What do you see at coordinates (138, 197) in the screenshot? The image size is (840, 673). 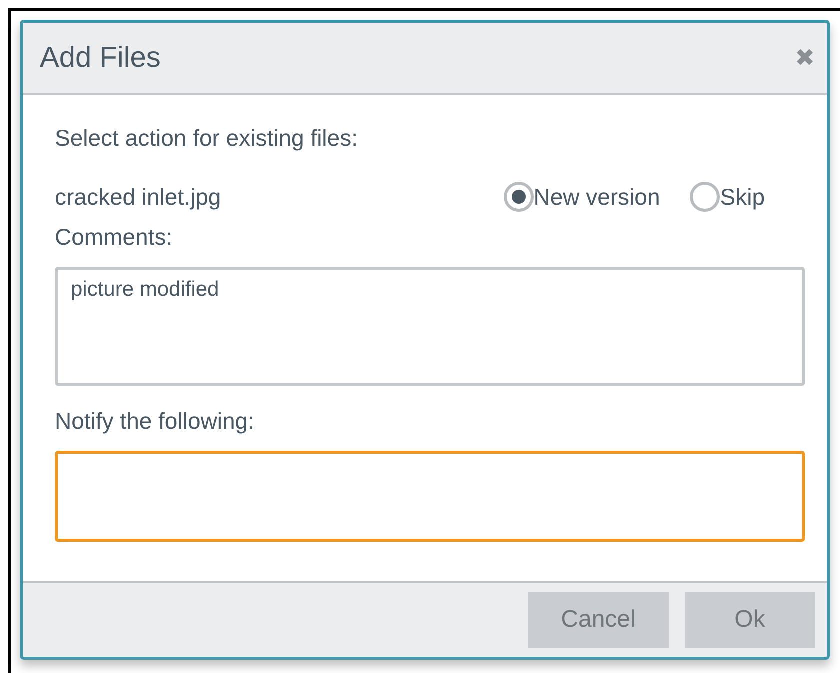 I see `file-name: cracked inlet.jpg` at bounding box center [138, 197].